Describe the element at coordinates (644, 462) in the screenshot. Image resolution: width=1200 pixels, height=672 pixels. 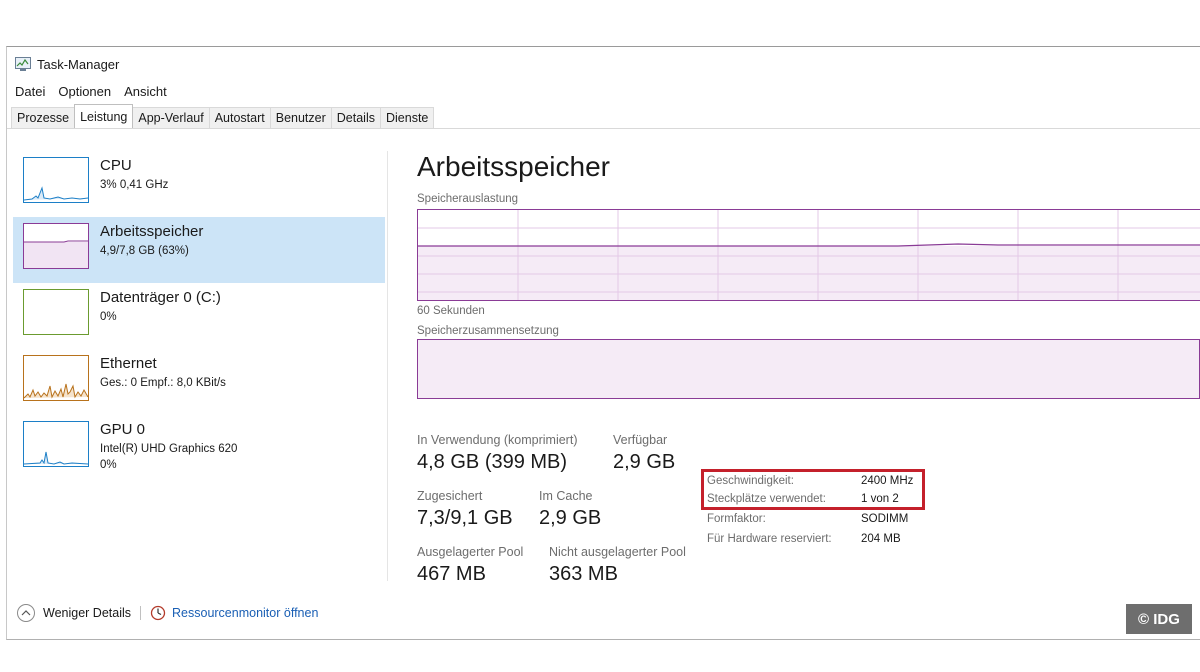
I see `available-value: 2,9 GB` at that location.